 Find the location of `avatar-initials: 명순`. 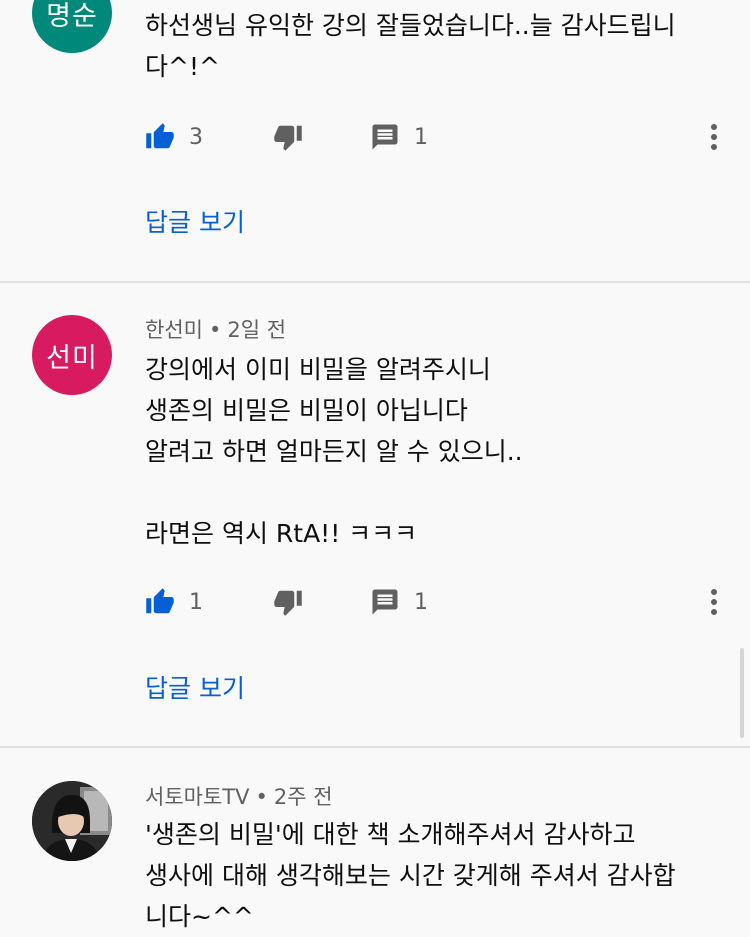

avatar-initials: 명순 is located at coordinates (72, 16).